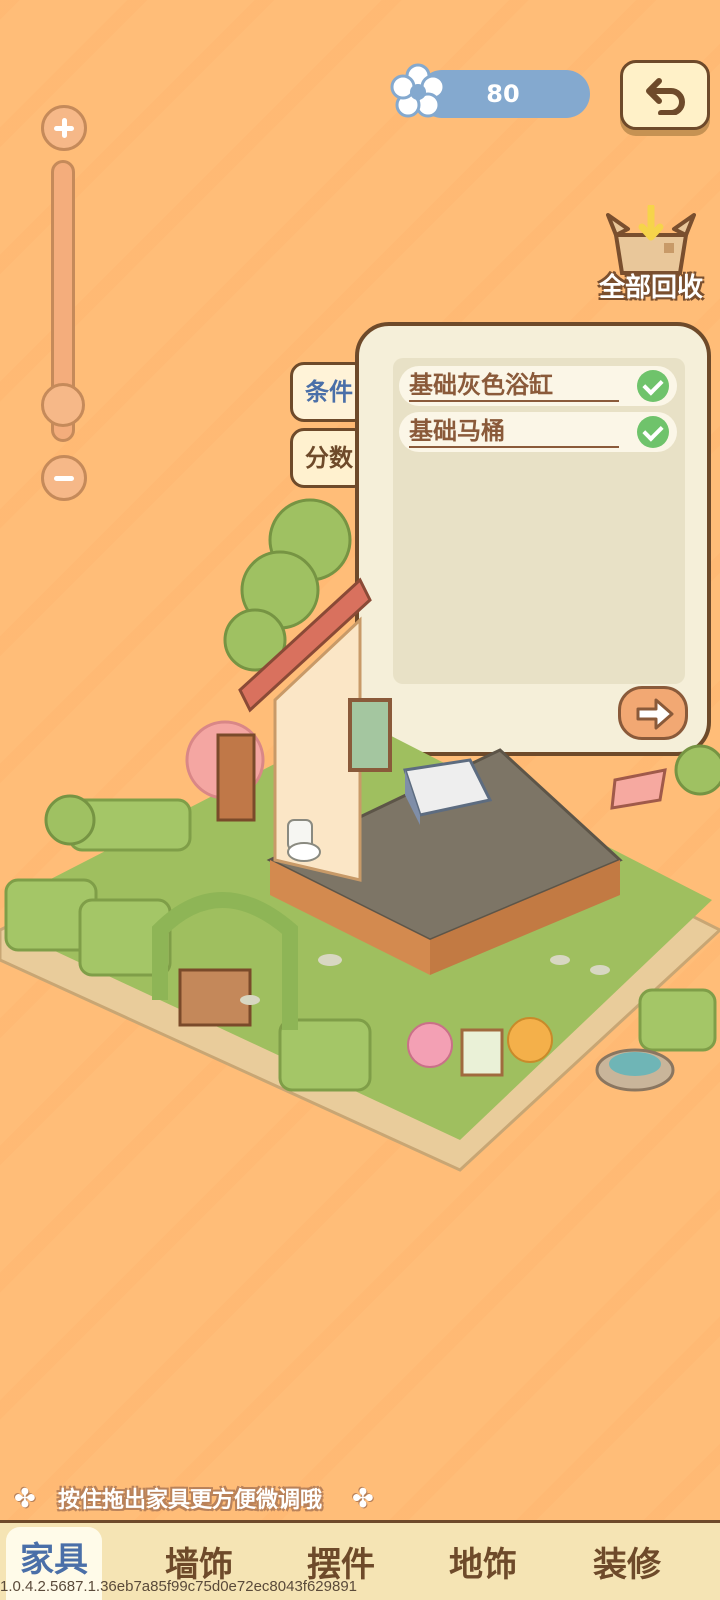  What do you see at coordinates (63, 405) in the screenshot?
I see `zoom-slider-thumb` at bounding box center [63, 405].